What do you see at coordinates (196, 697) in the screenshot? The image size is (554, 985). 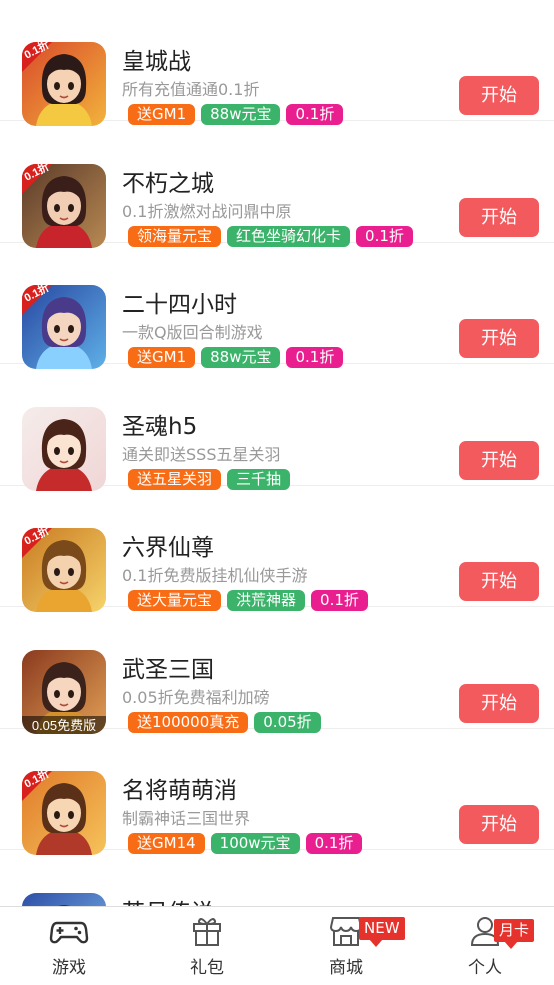 I see `game-description: 0.05折免费福利加磅` at bounding box center [196, 697].